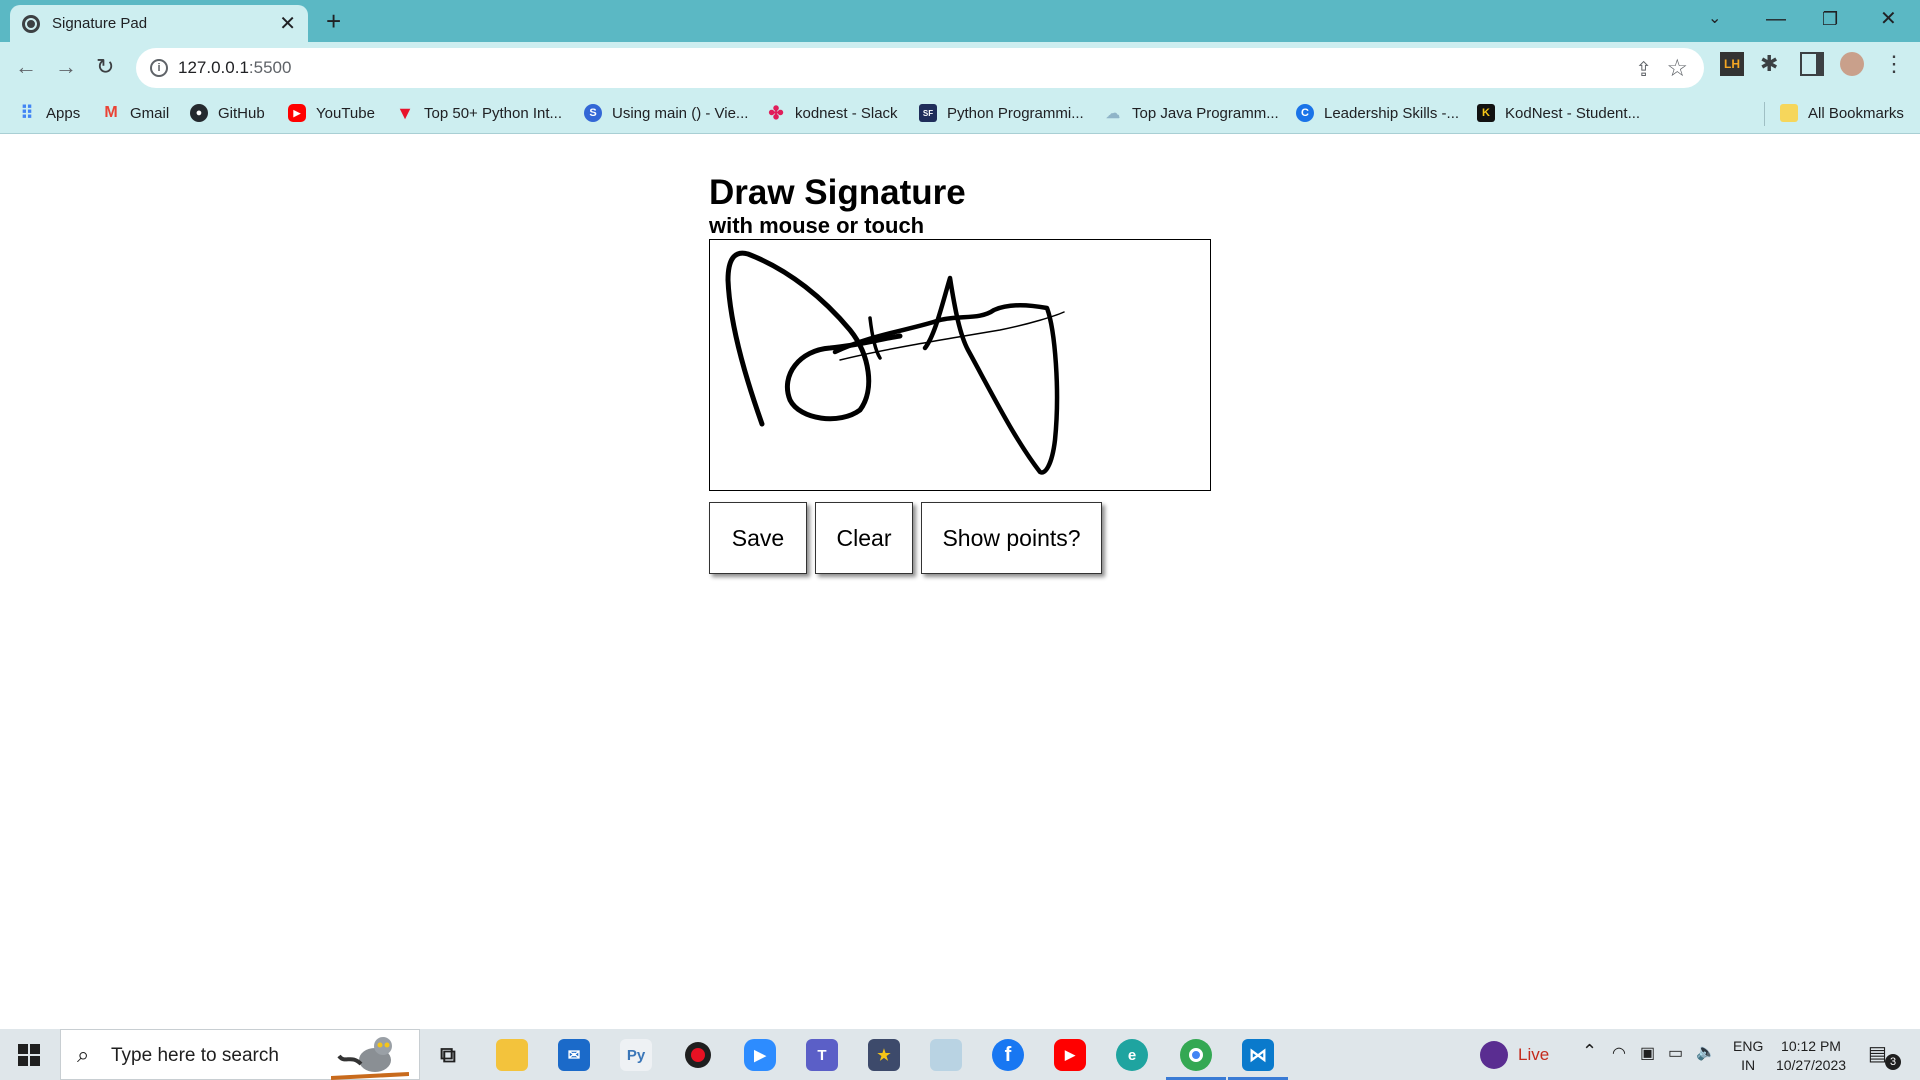 This screenshot has width=1920, height=1080. Describe the element at coordinates (636, 1055) in the screenshot. I see `python-idle-icon: Py` at that location.